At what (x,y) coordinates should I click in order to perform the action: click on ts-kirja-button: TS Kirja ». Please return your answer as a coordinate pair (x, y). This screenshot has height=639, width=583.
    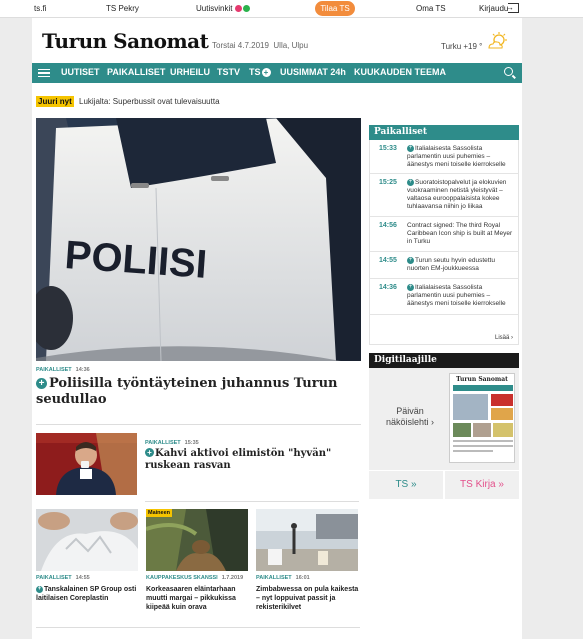
    Looking at the image, I should click on (482, 485).